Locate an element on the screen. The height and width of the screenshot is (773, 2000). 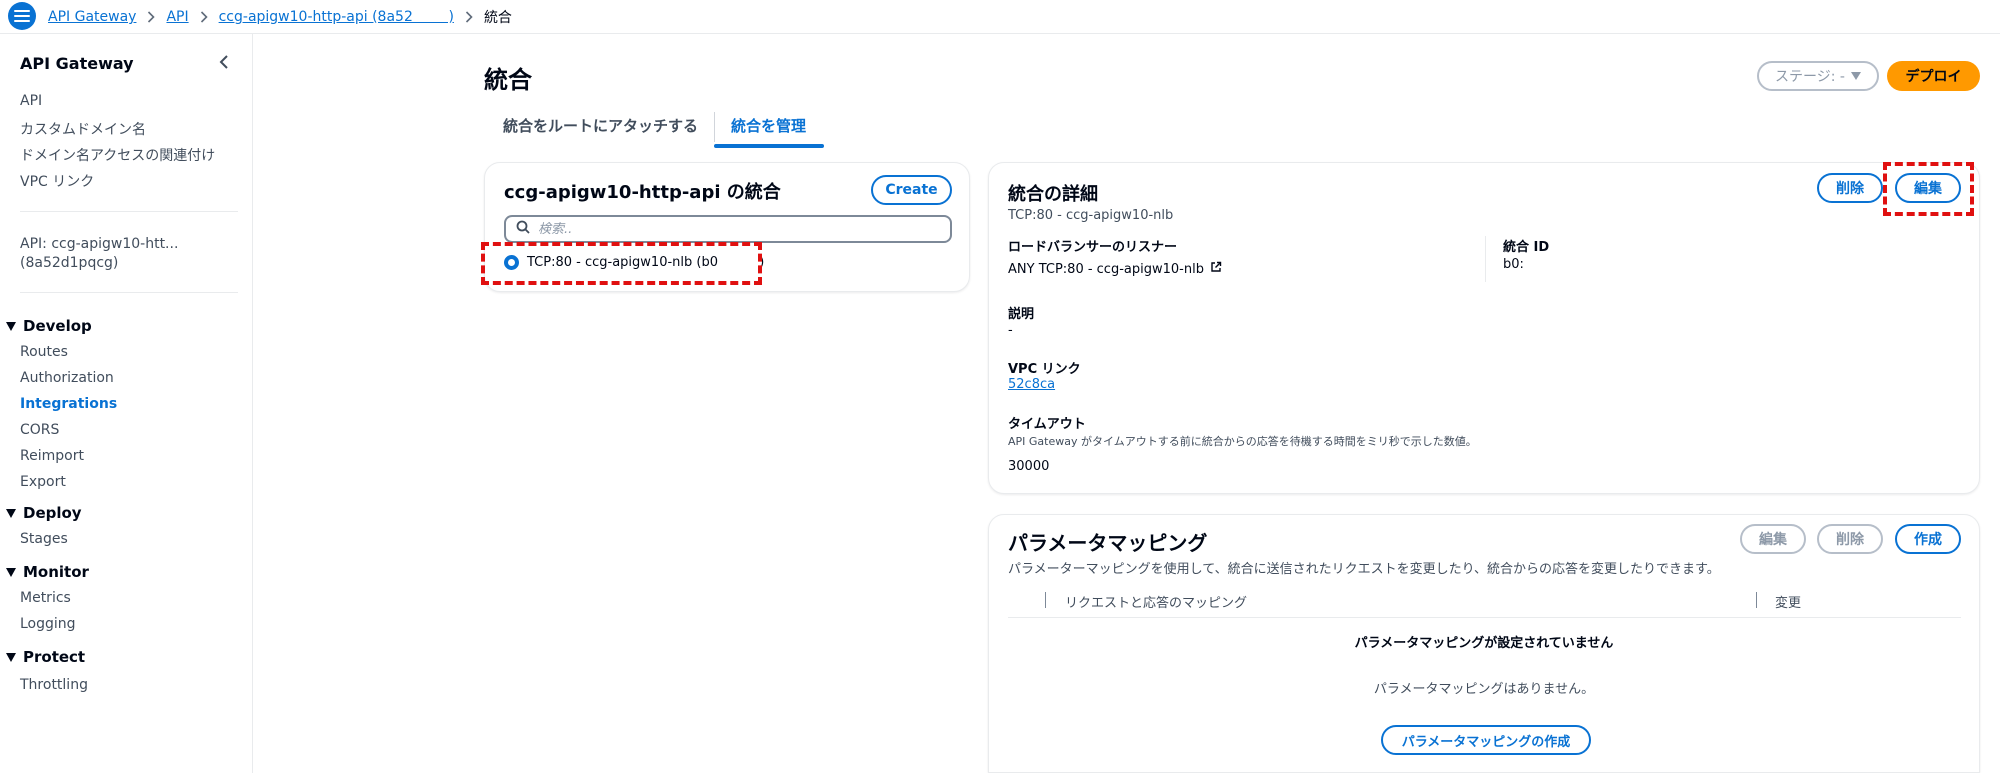
sidebar-item-custom-domain: カスタムドメイン名 is located at coordinates (83, 129).